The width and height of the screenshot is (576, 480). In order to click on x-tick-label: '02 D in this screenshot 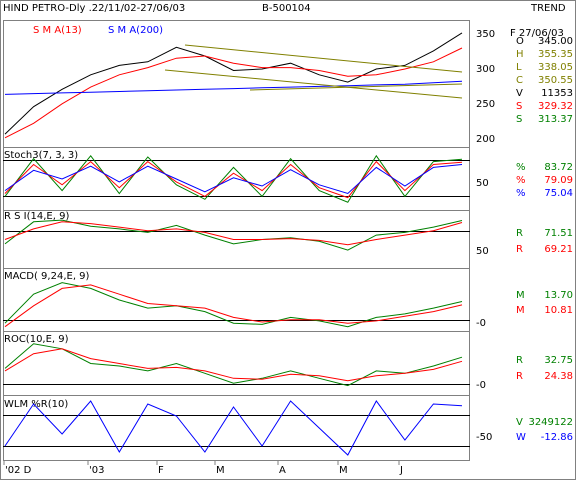, I will do `click(18, 470)`.